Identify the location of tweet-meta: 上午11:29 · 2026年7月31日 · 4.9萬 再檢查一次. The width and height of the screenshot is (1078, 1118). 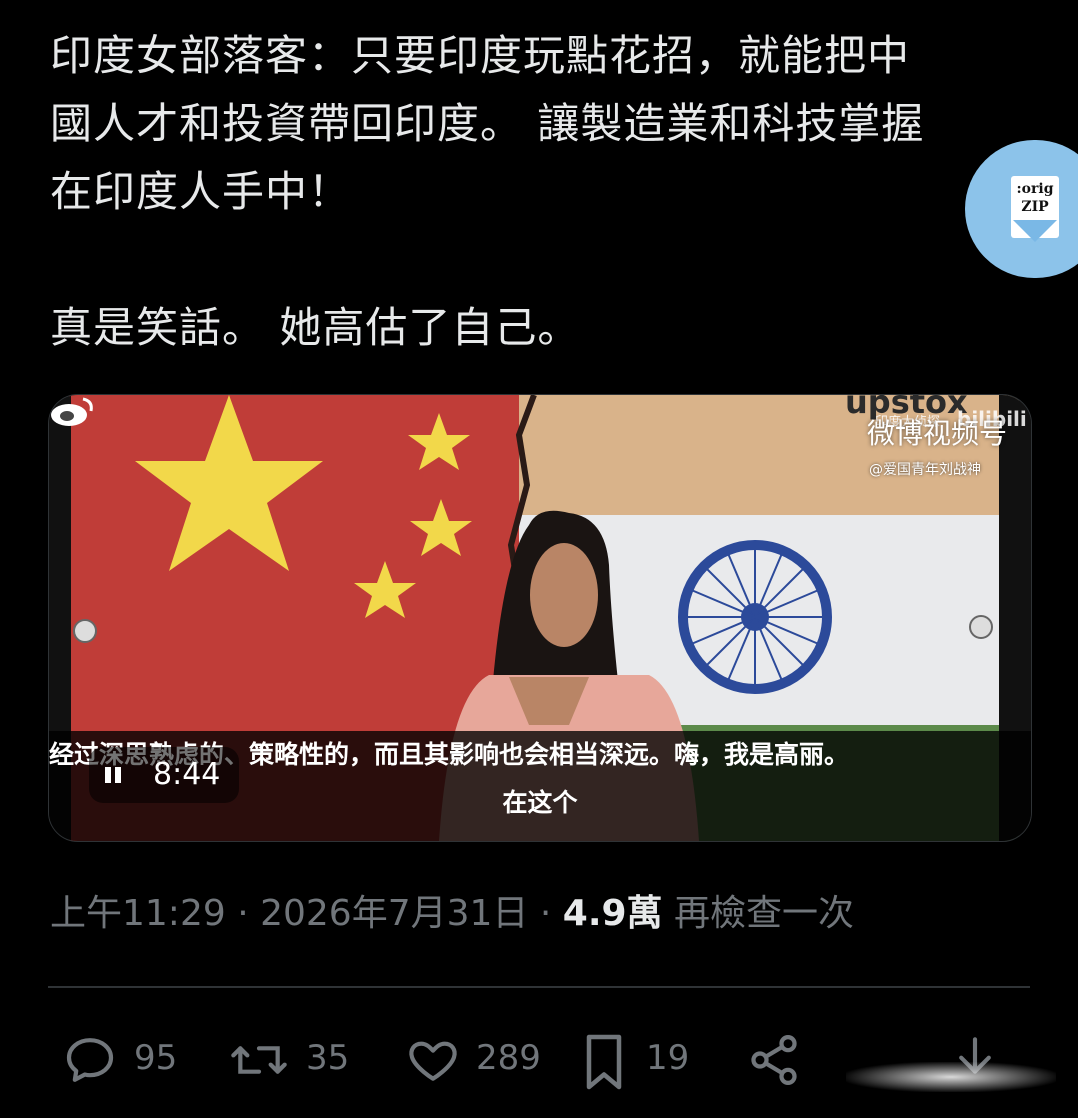
(452, 914).